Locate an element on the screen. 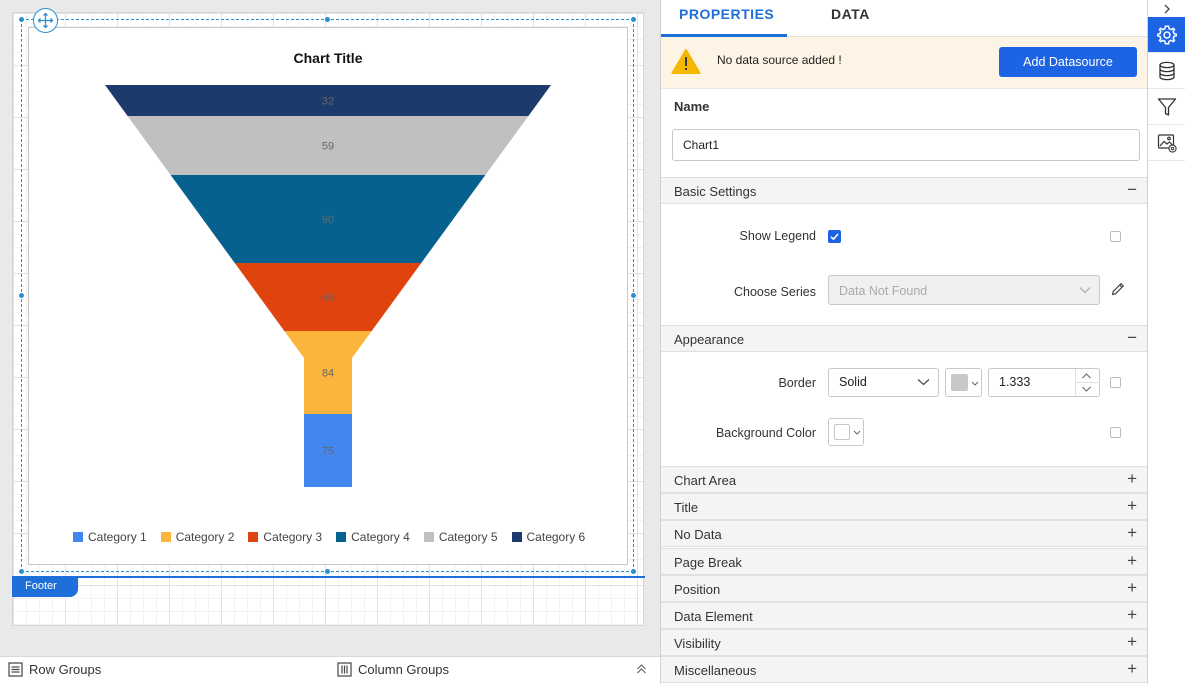 This screenshot has height=684, width=1185. edit-series-icon is located at coordinates (1118, 289).